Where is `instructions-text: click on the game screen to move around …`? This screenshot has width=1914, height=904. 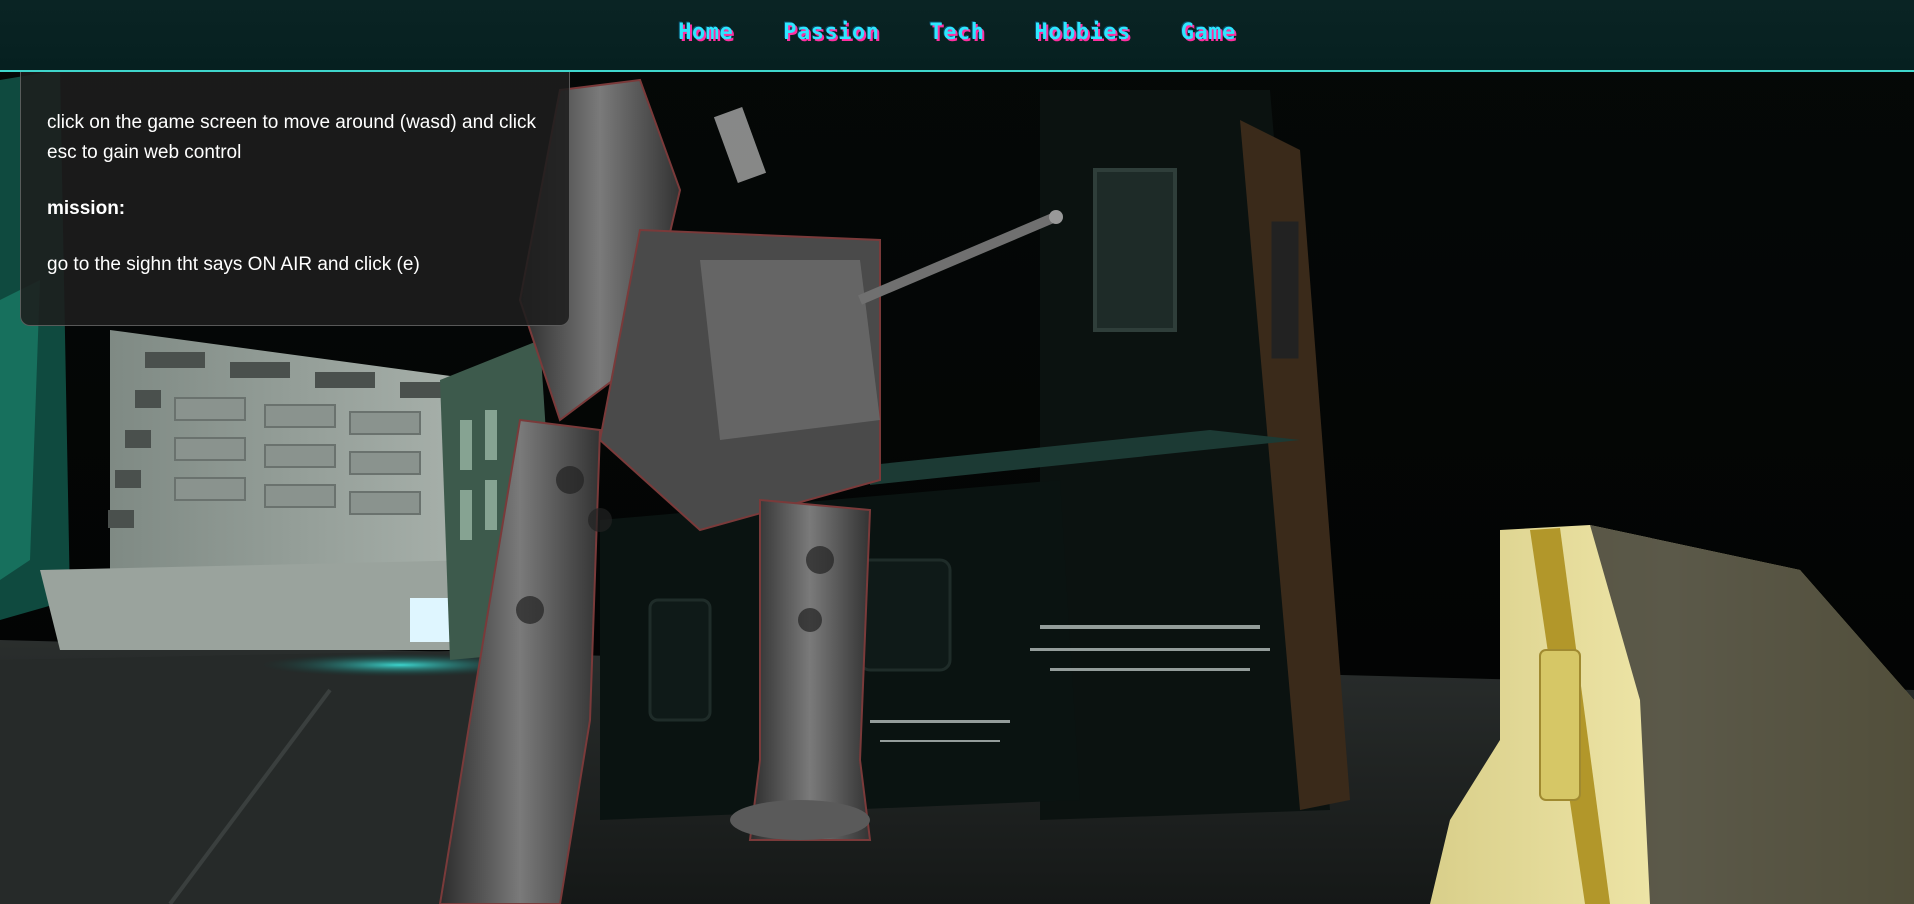
instructions-text: click on the game screen to move around … is located at coordinates (291, 137).